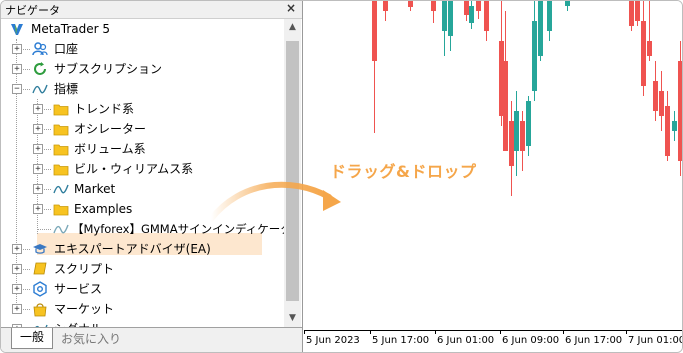 The image size is (683, 353). Describe the element at coordinates (531, 340) in the screenshot. I see `time-axis-label: 6 Jun 09:00` at that location.